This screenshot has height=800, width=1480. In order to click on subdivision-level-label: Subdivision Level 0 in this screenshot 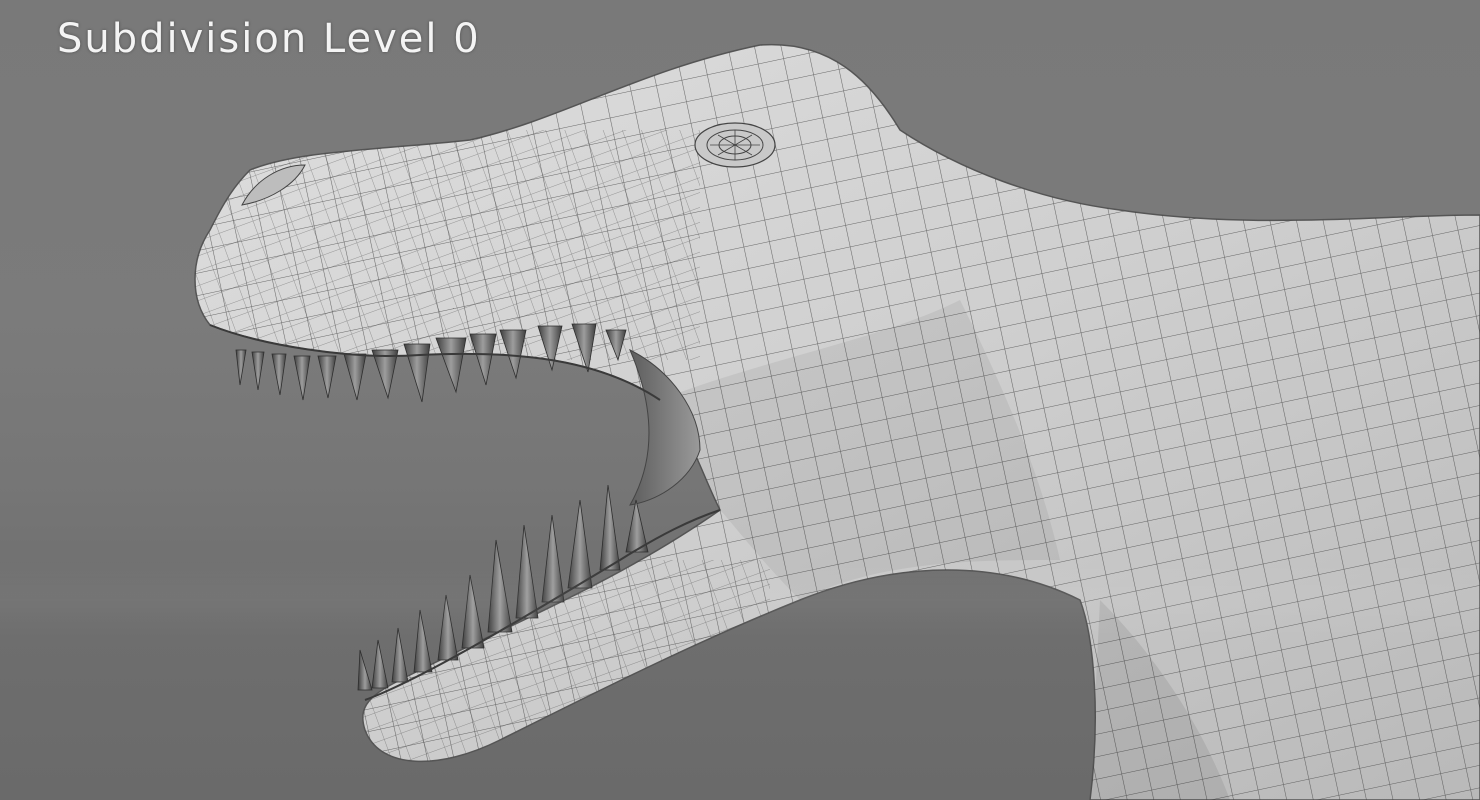, I will do `click(269, 39)`.